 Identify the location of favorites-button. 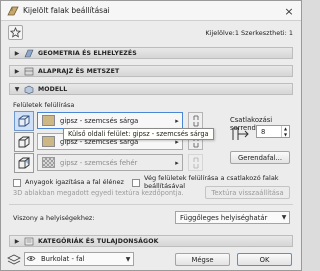
(15, 32).